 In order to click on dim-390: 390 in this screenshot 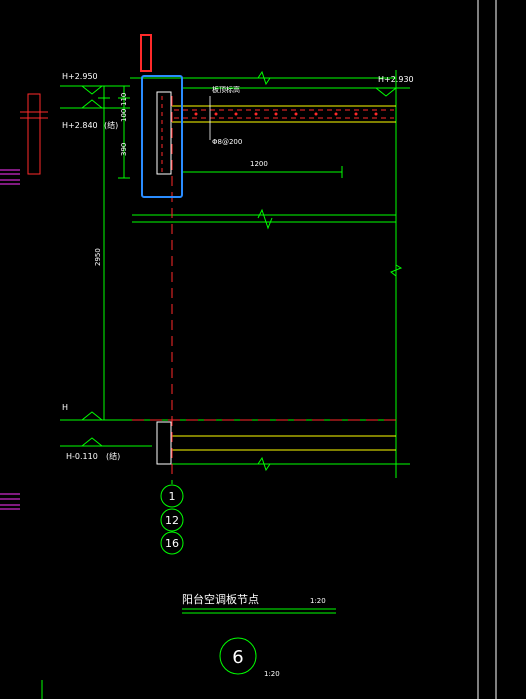, I will do `click(124, 149)`.